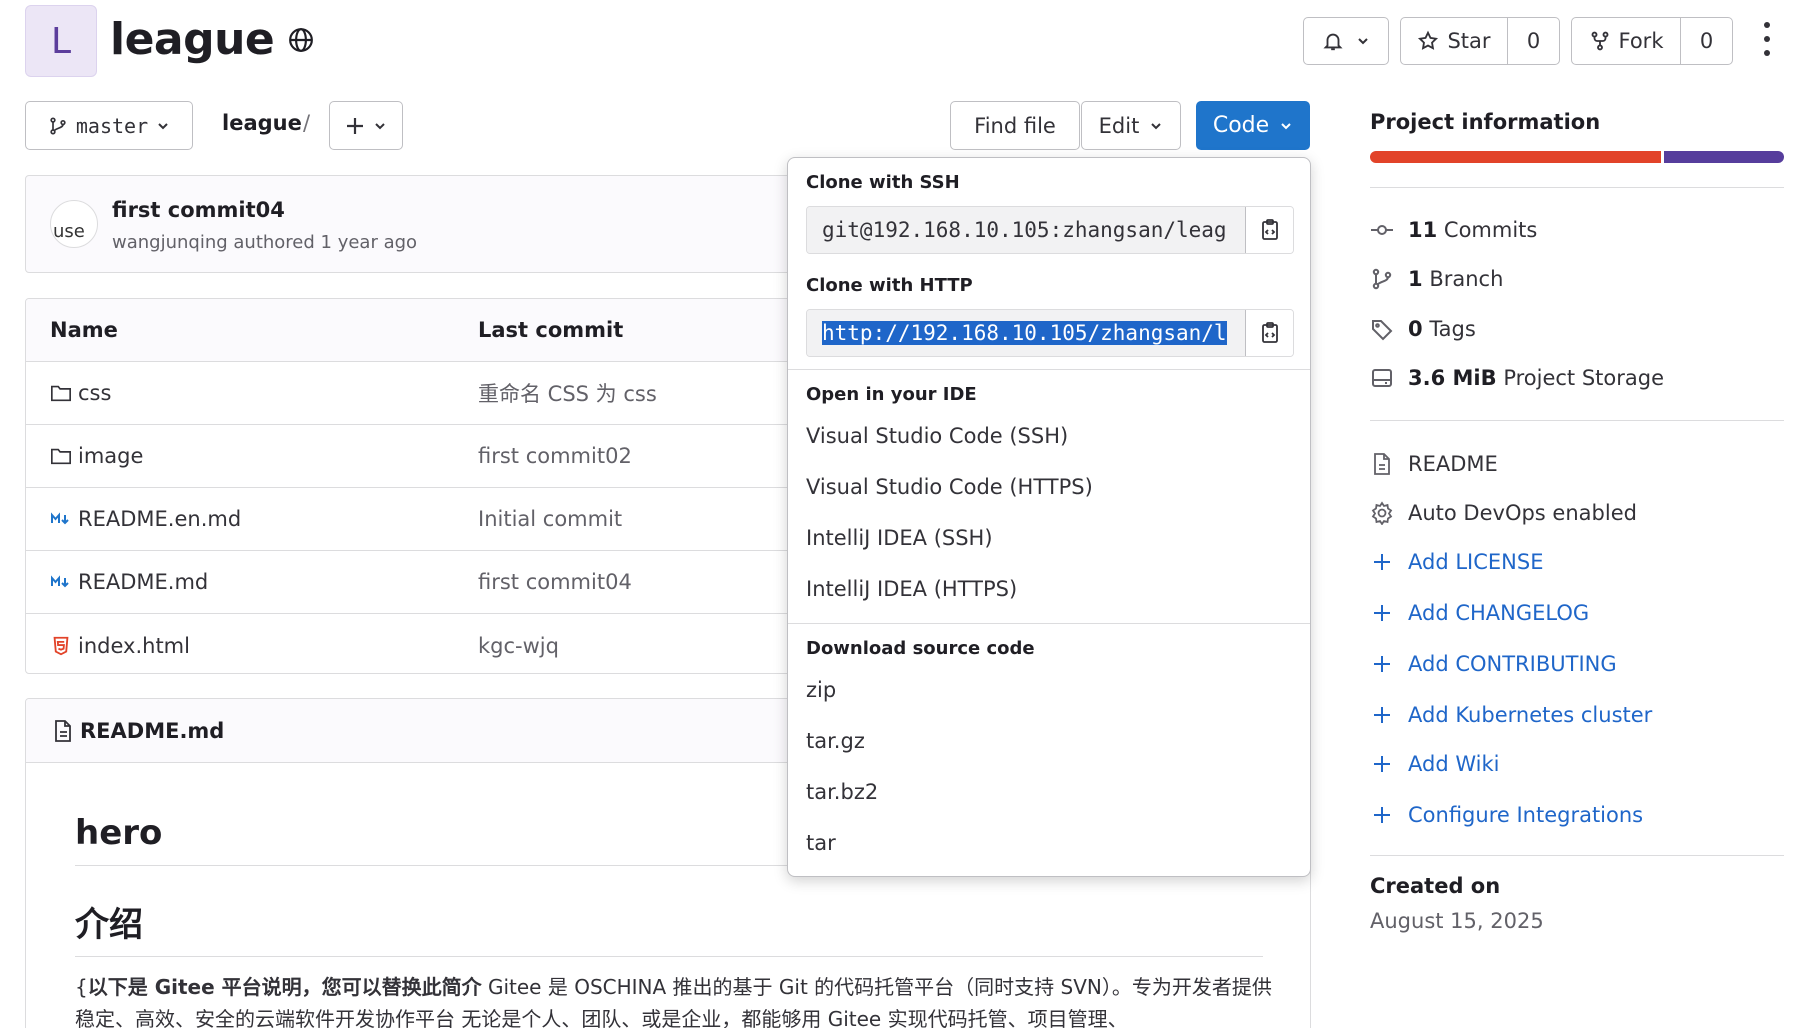 The image size is (1817, 1028). I want to click on add-kubernetes-link: Add Kubernetes cluster, so click(1511, 715).